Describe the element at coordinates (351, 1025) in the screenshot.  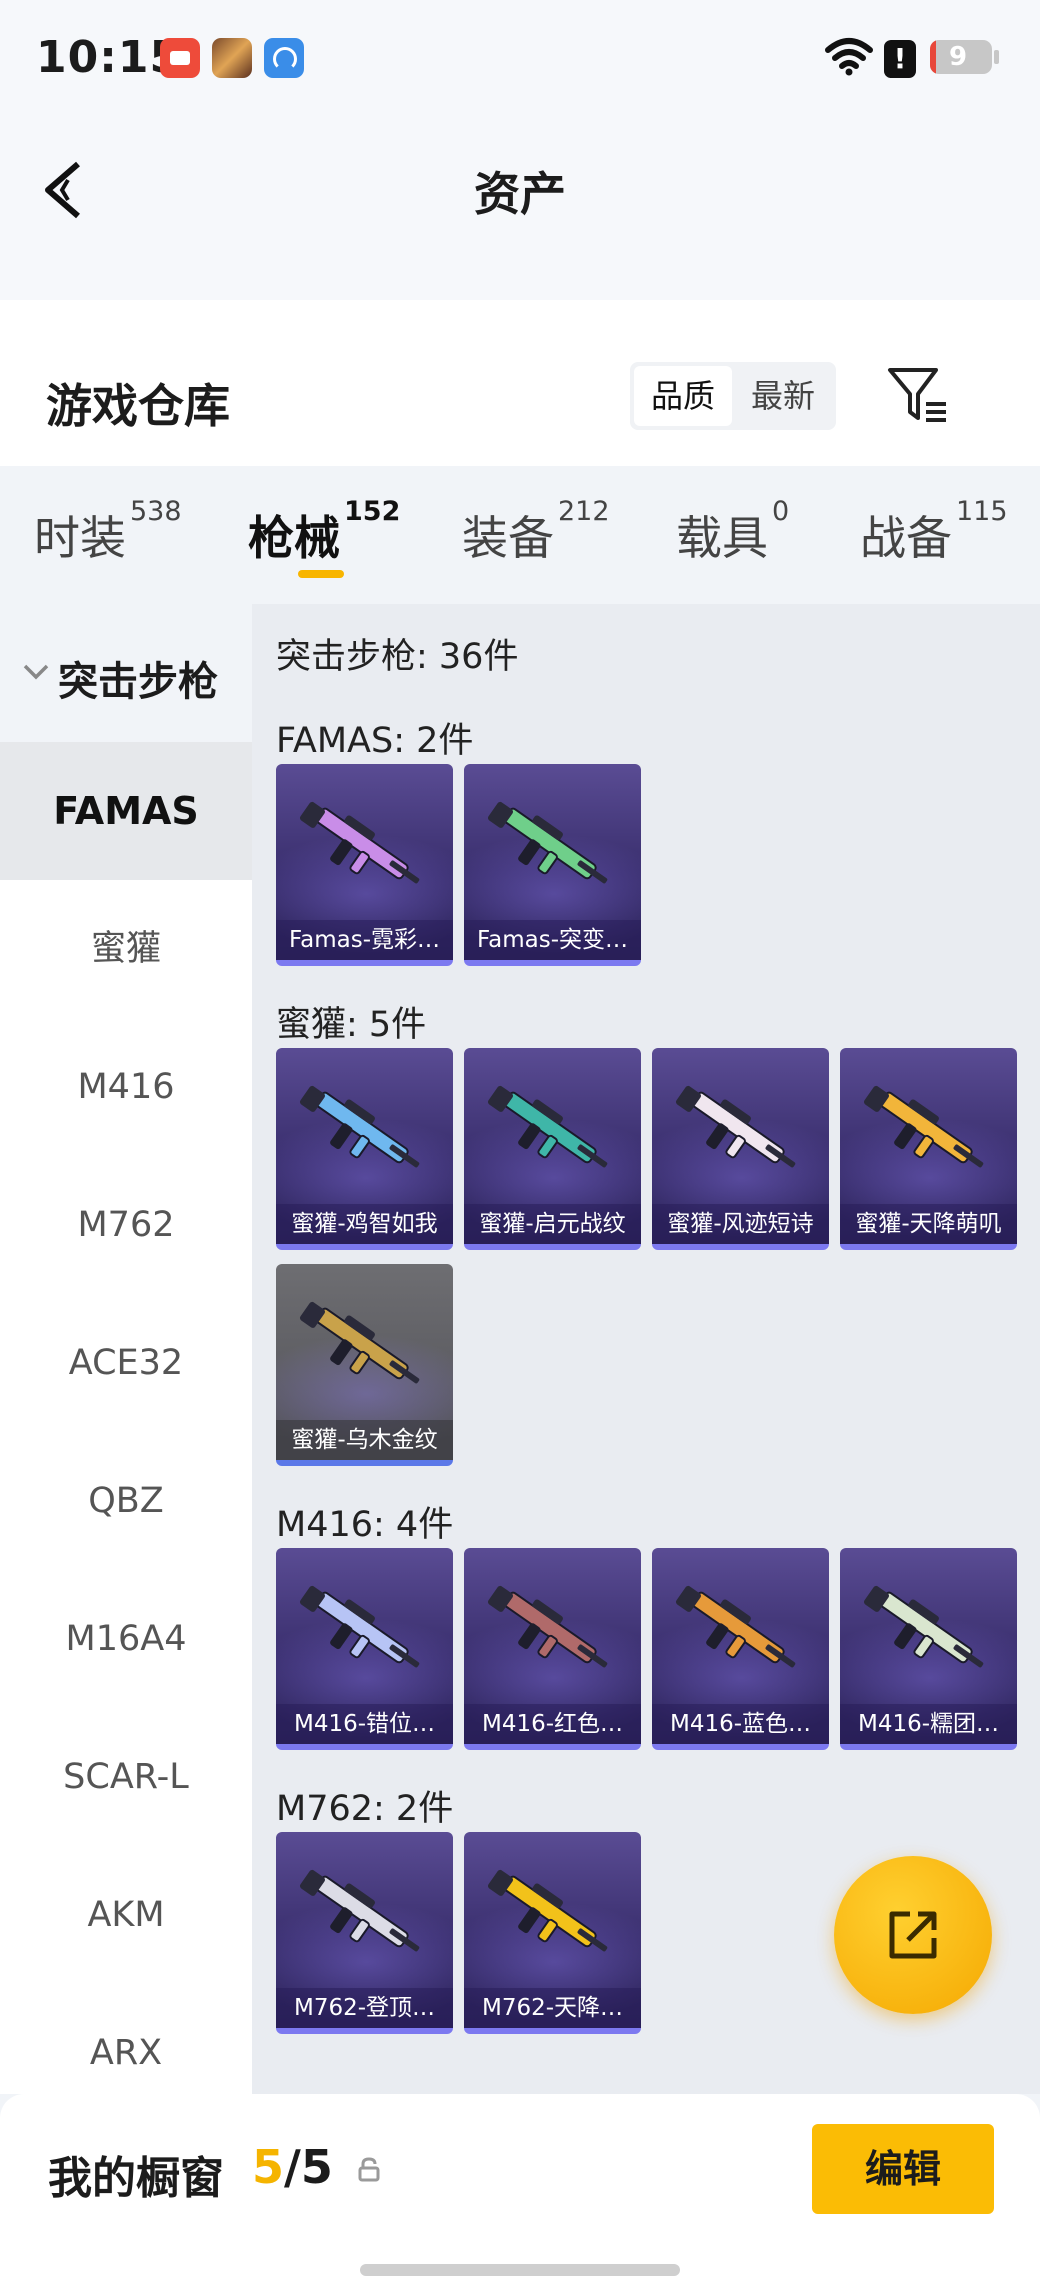
I see `weapon-group-title: 蜜獾: 5件` at that location.